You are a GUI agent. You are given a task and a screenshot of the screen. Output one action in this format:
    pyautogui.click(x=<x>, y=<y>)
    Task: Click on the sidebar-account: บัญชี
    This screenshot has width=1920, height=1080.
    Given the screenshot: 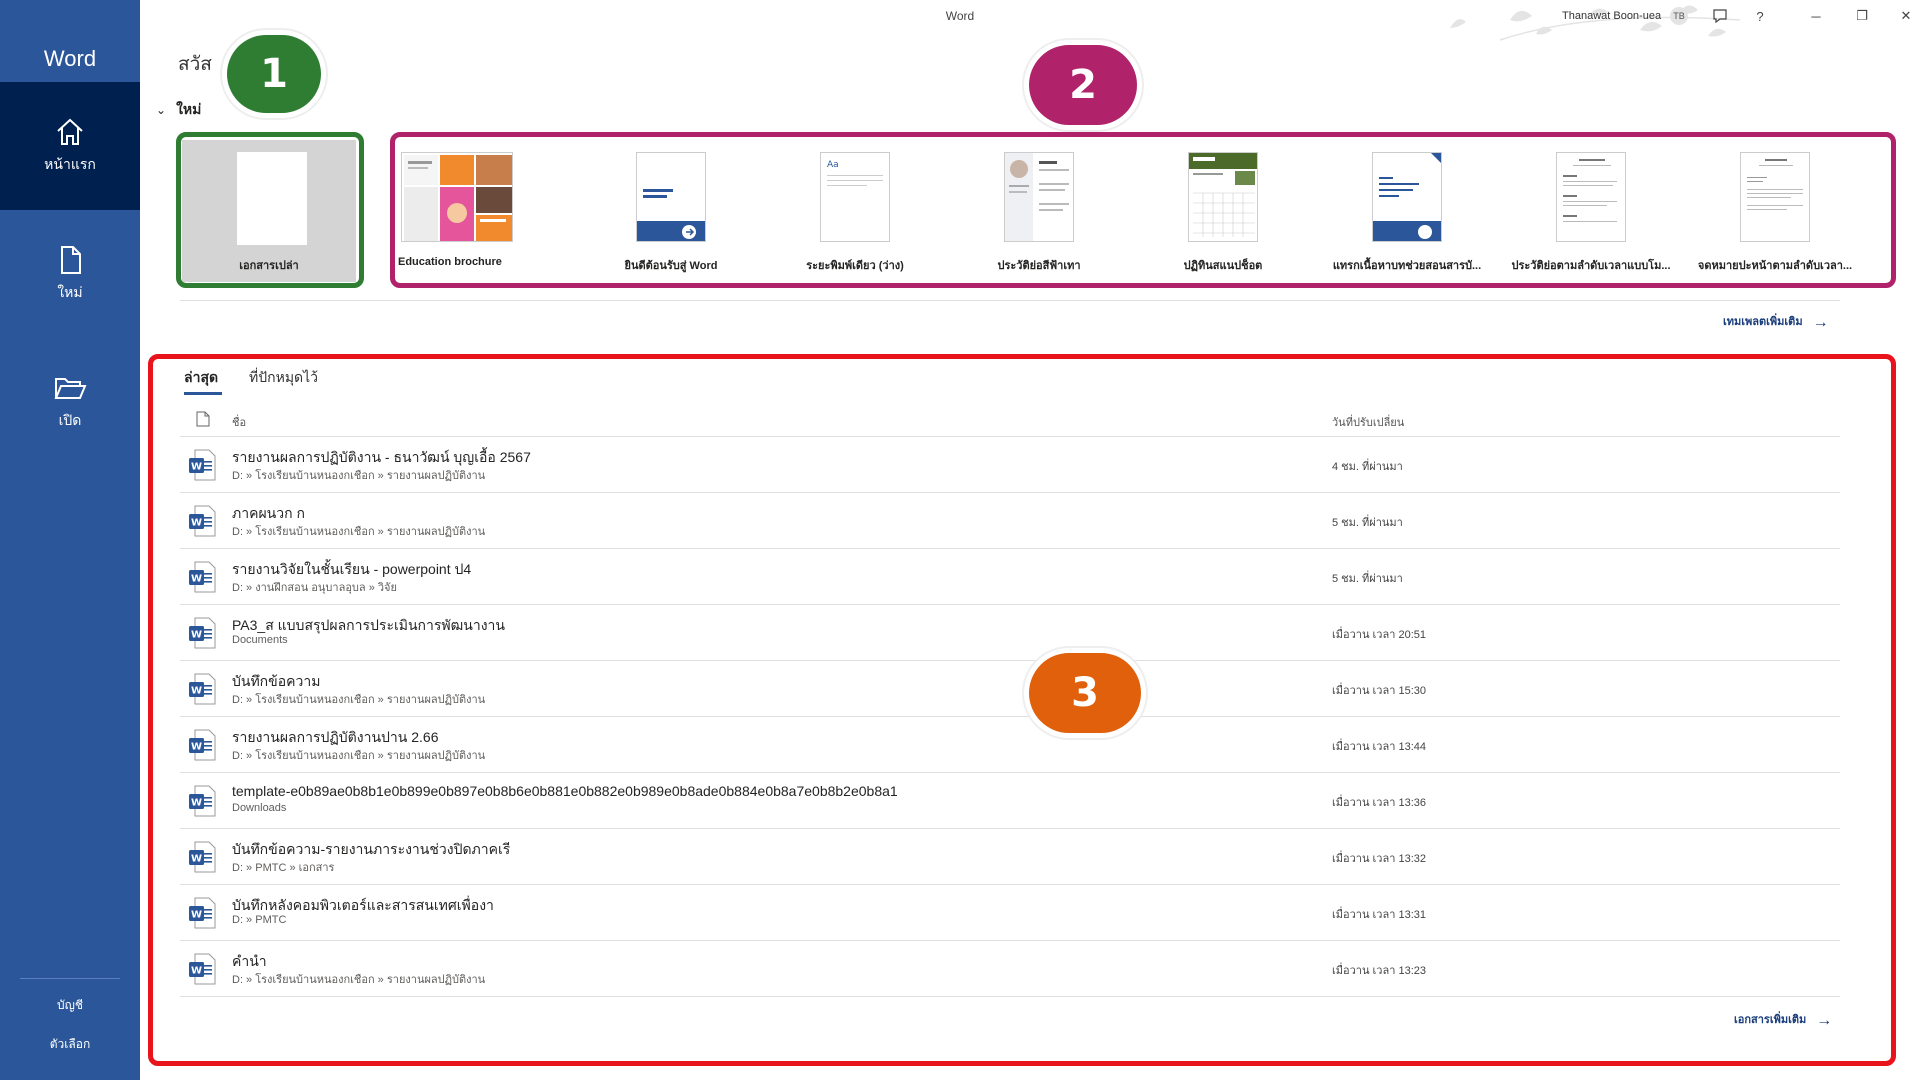 What is the action you would take?
    pyautogui.click(x=70, y=1005)
    